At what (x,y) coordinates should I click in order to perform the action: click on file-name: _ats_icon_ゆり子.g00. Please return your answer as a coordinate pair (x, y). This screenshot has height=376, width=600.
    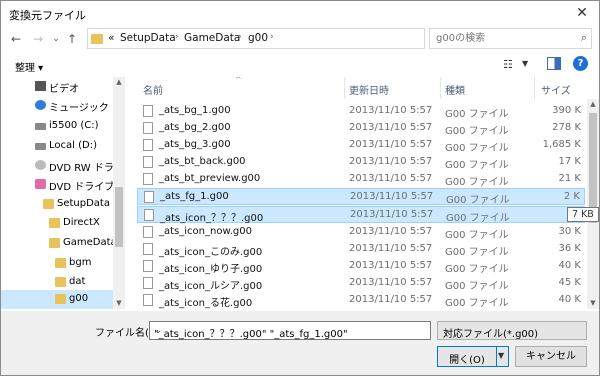
    Looking at the image, I should click on (211, 269).